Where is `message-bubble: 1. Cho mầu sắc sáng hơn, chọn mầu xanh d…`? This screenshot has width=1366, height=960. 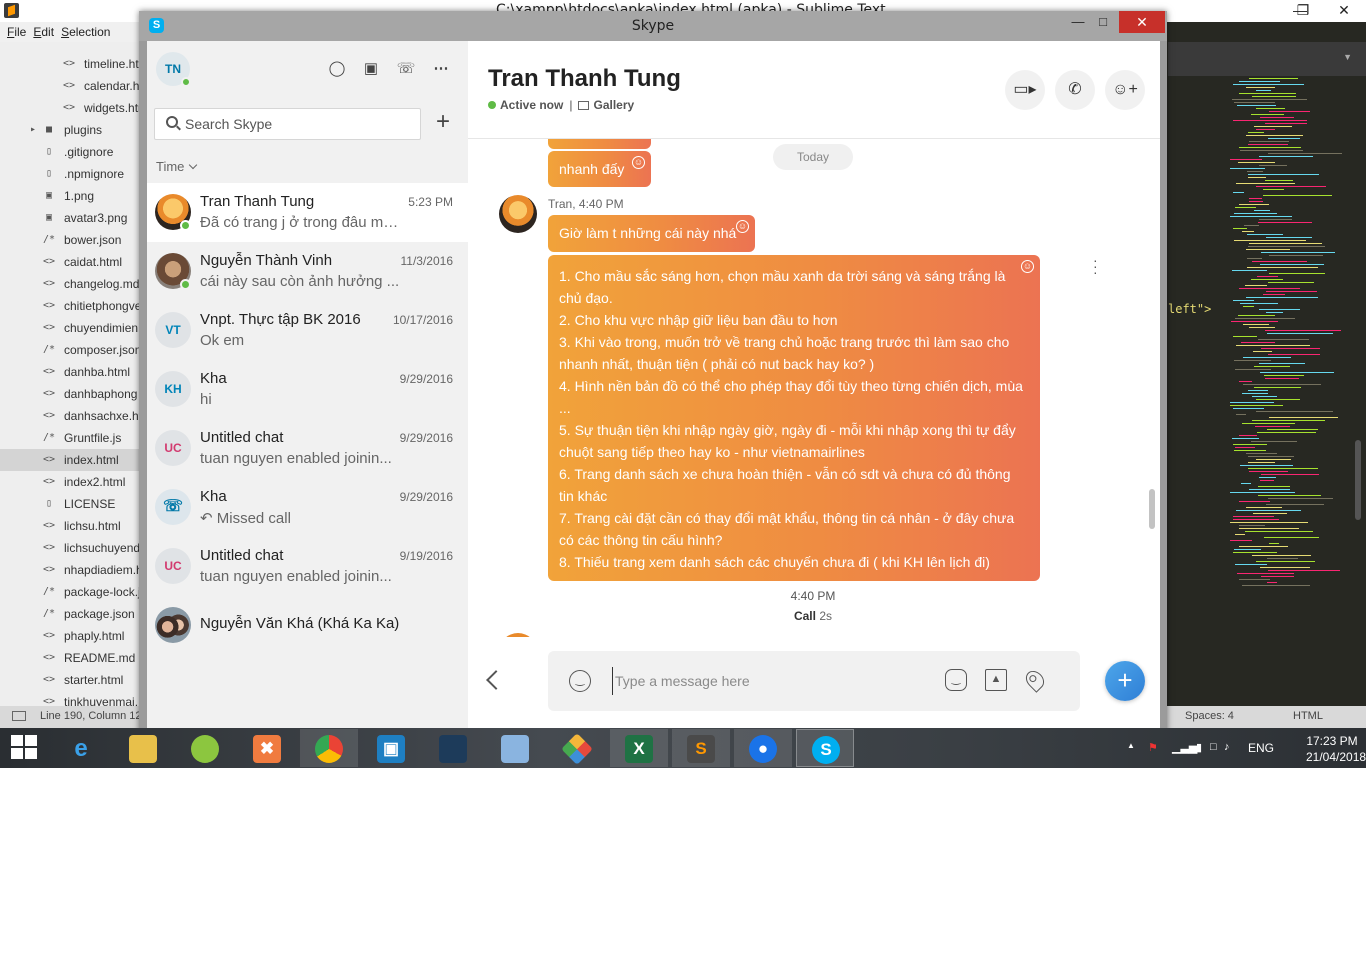 message-bubble: 1. Cho mầu sắc sáng hơn, chọn mầu xanh d… is located at coordinates (794, 418).